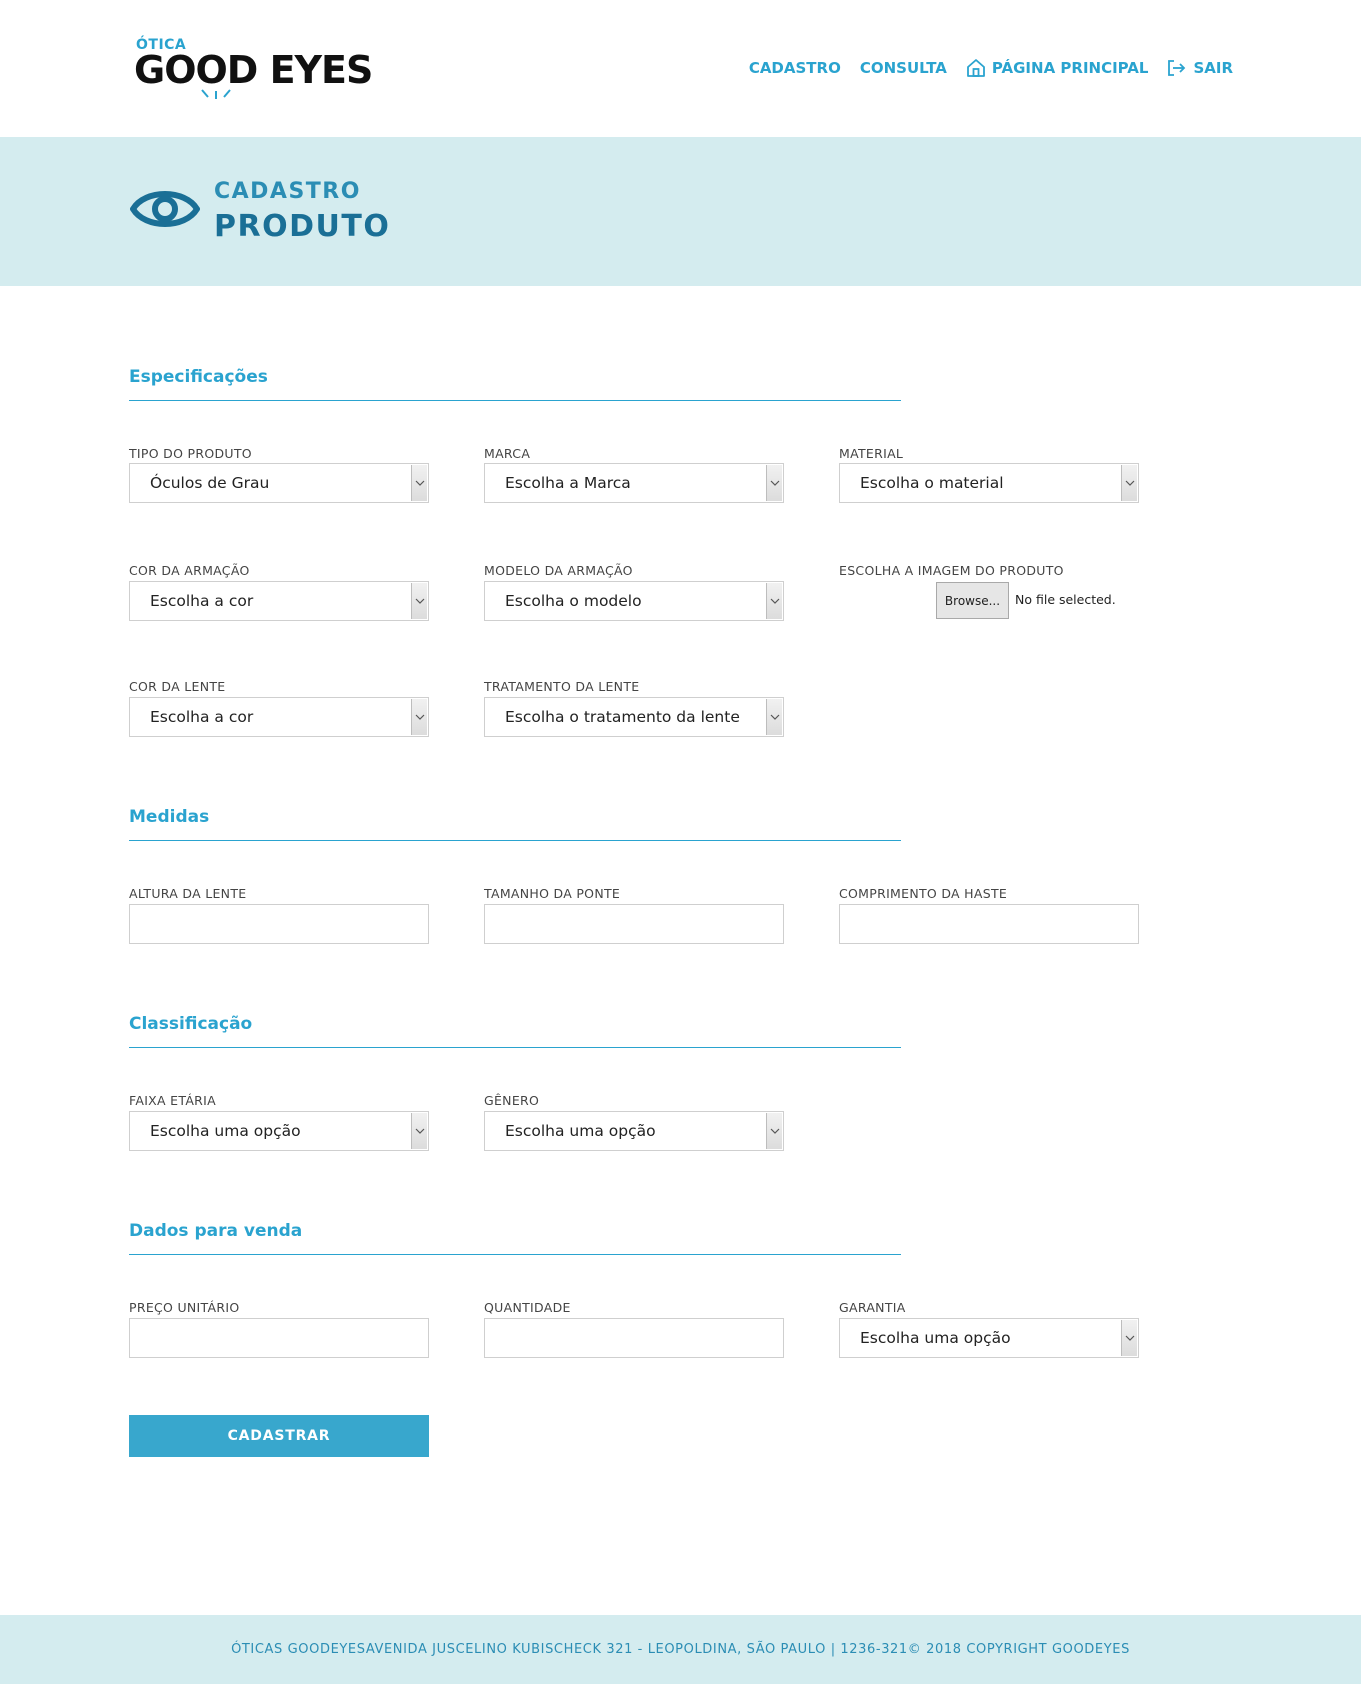 This screenshot has width=1361, height=1684. I want to click on select-cor-armacao: Escolha a cor, so click(279, 601).